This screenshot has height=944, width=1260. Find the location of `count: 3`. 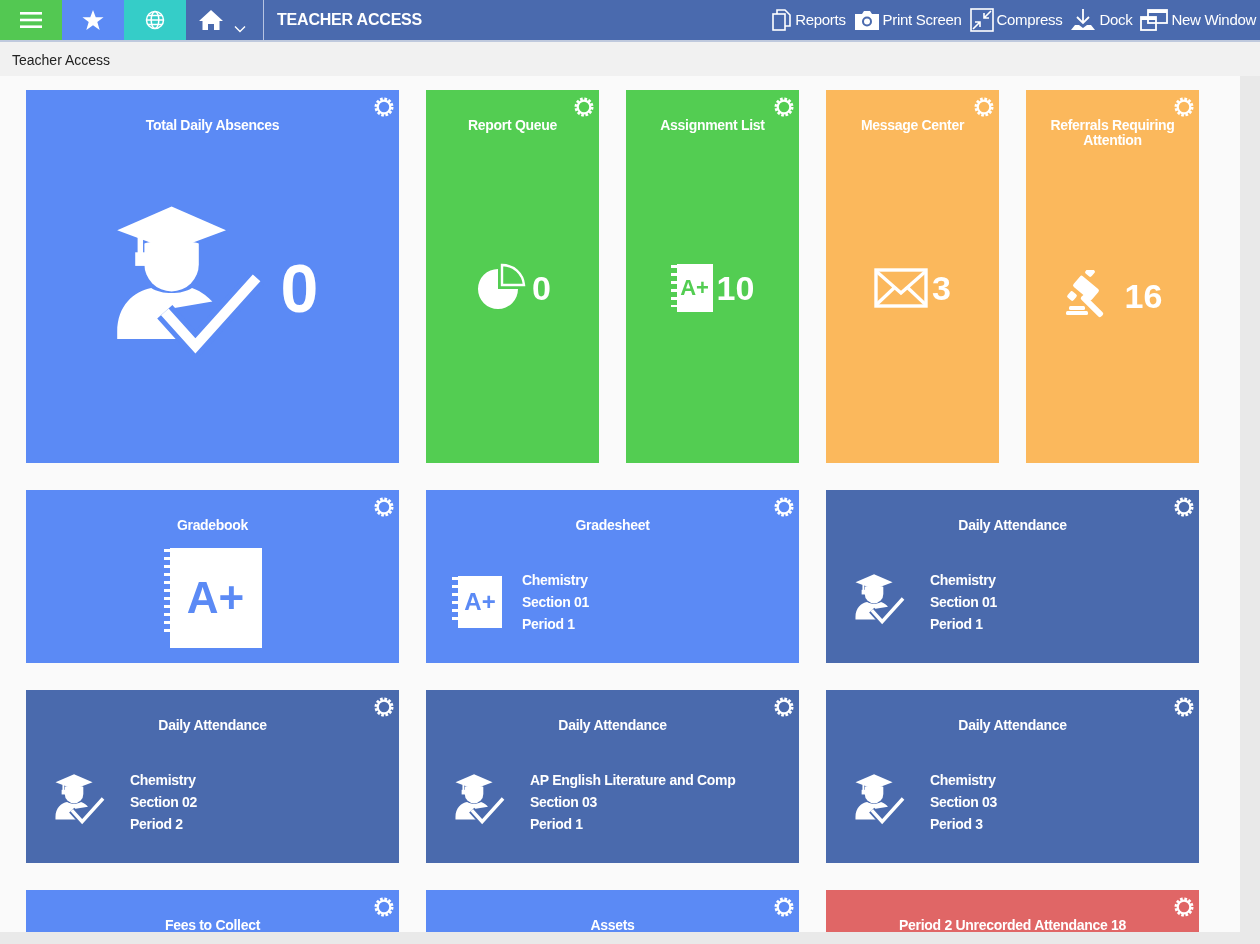

count: 3 is located at coordinates (941, 288).